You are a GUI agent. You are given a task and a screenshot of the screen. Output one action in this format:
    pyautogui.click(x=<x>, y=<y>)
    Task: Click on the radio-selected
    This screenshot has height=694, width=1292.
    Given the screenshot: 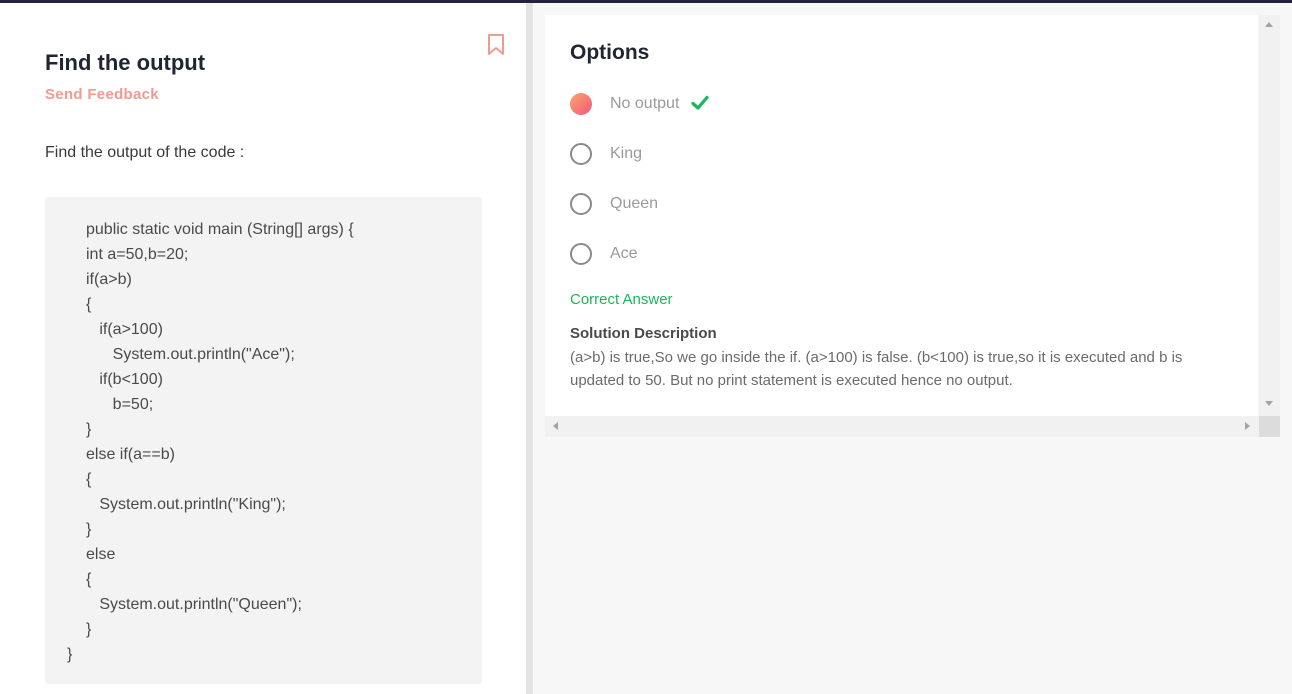 What is the action you would take?
    pyautogui.click(x=581, y=104)
    